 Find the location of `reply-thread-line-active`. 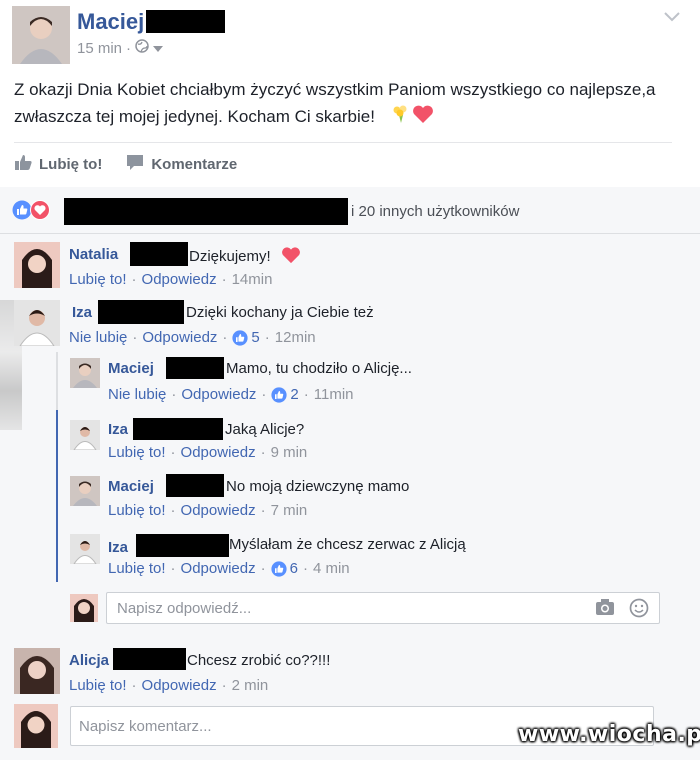

reply-thread-line-active is located at coordinates (57, 496).